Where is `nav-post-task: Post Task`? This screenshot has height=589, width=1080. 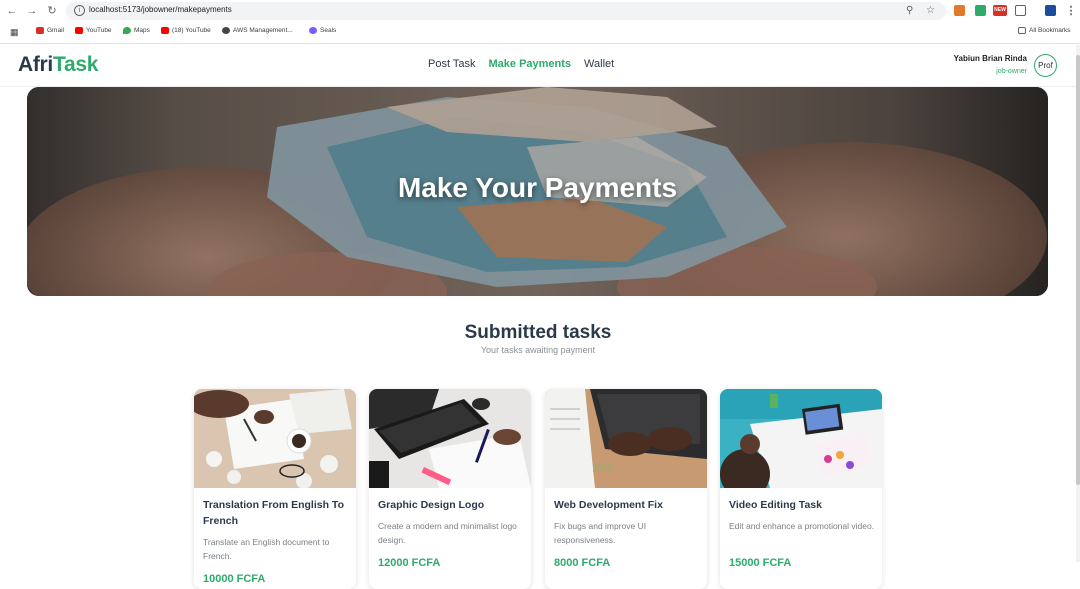
nav-post-task: Post Task is located at coordinates (452, 64).